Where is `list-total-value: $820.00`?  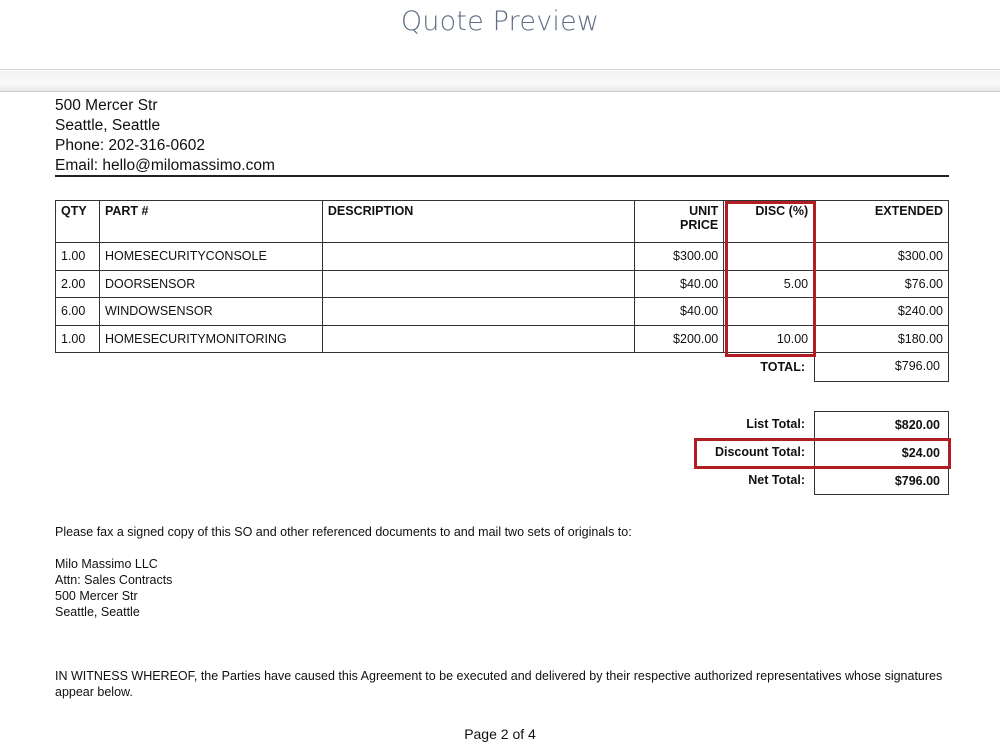 list-total-value: $820.00 is located at coordinates (881, 425).